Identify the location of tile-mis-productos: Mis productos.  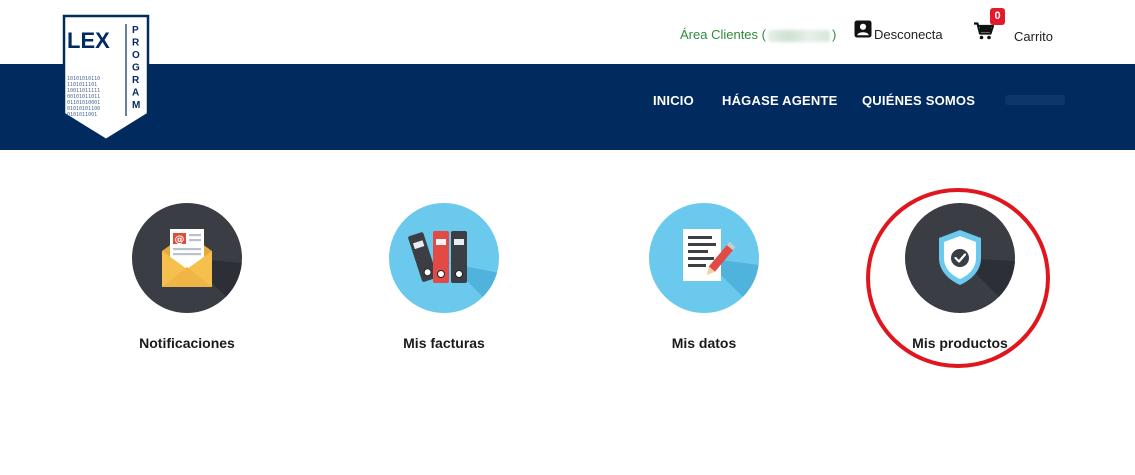
(960, 277).